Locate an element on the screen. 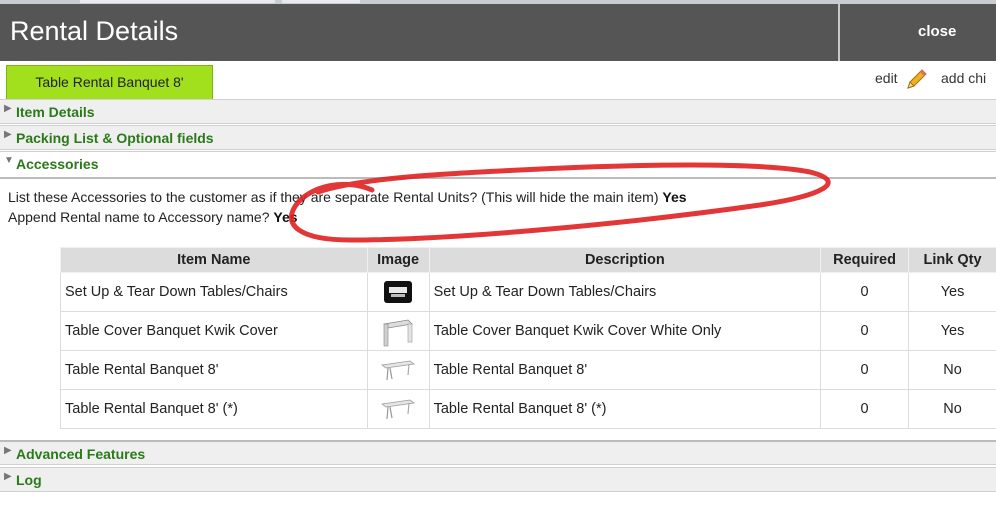 This screenshot has width=996, height=528. section-label: Item Details is located at coordinates (55, 112).